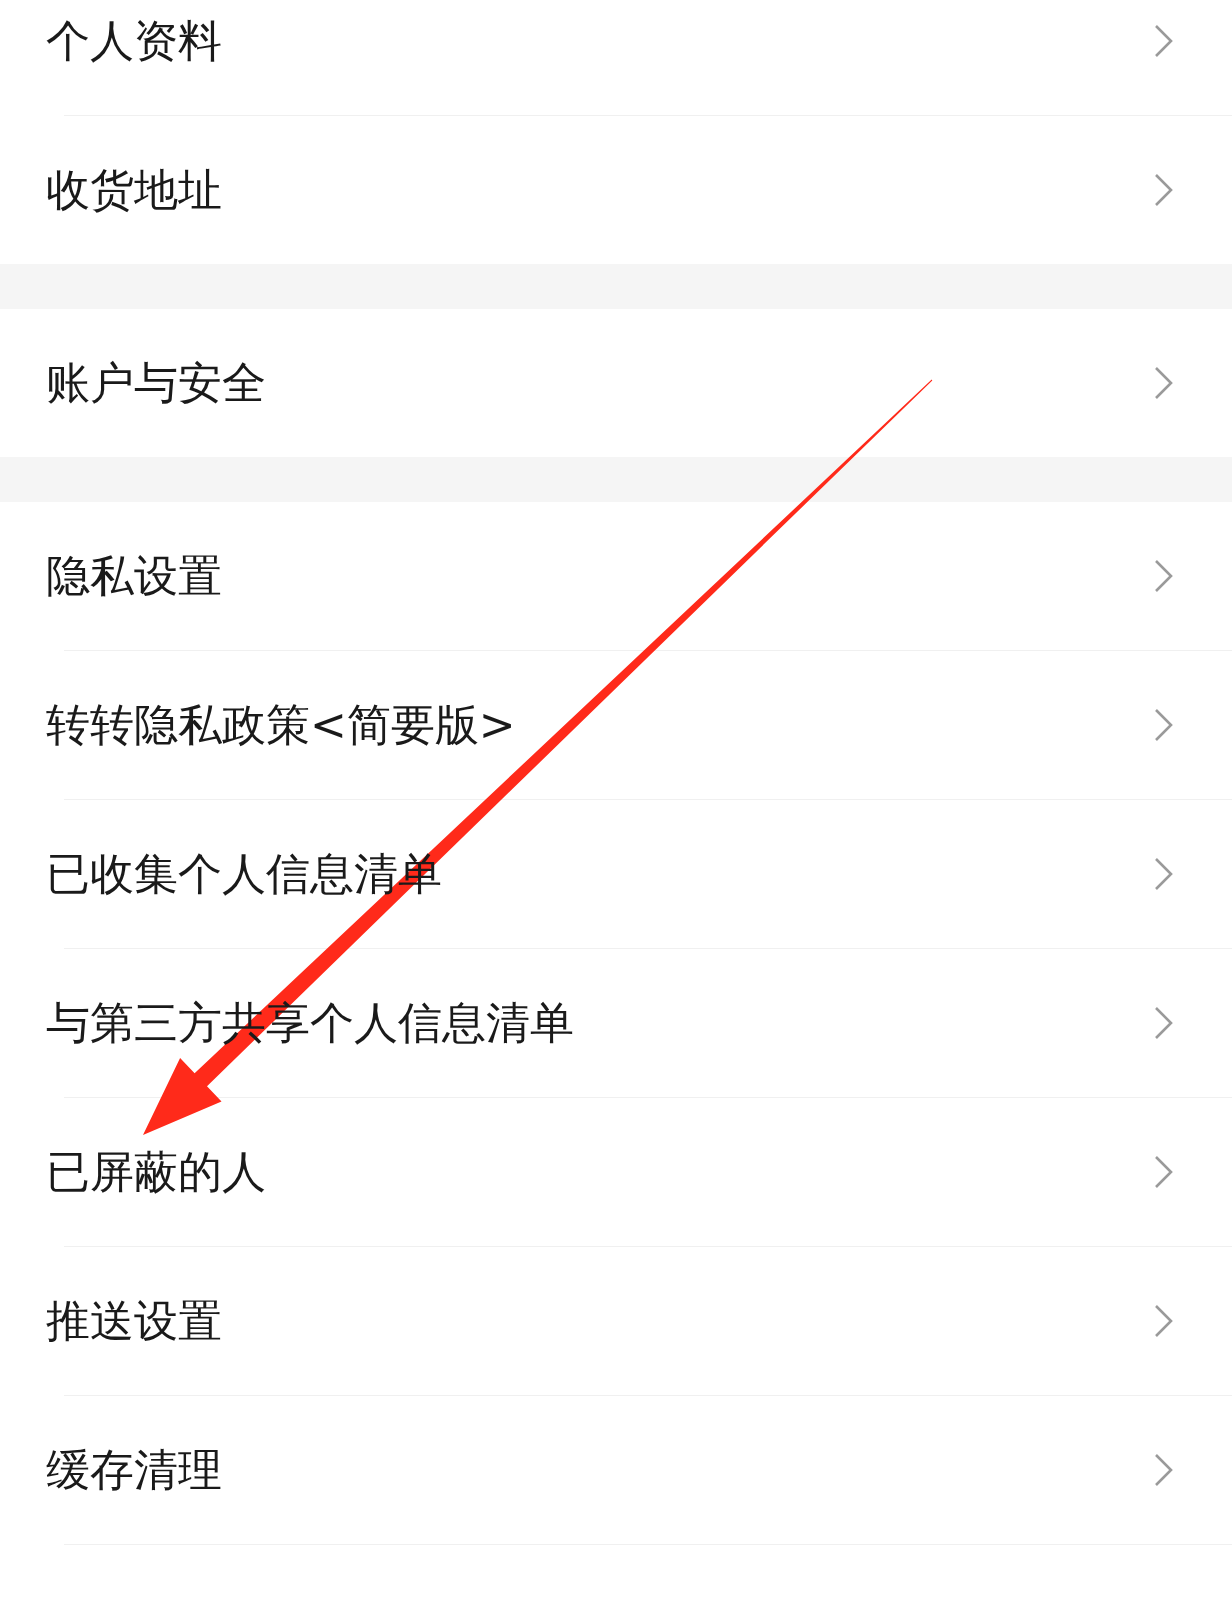  I want to click on item-label: 隐私设置, so click(134, 575).